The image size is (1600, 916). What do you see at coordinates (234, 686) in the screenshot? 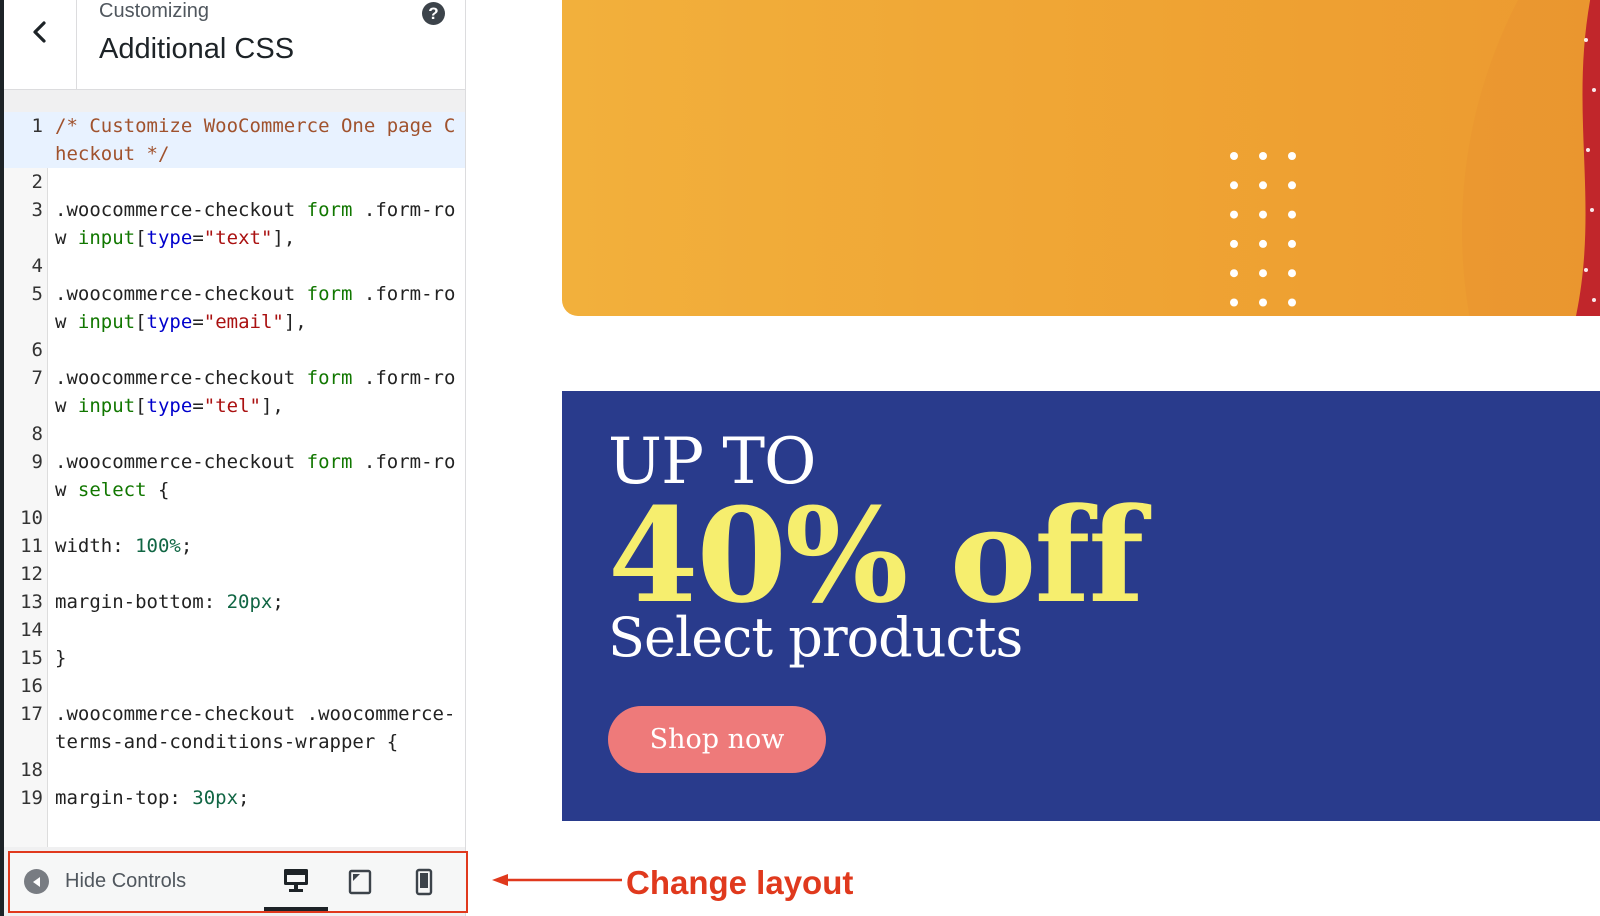
I see `code-line: 16​` at bounding box center [234, 686].